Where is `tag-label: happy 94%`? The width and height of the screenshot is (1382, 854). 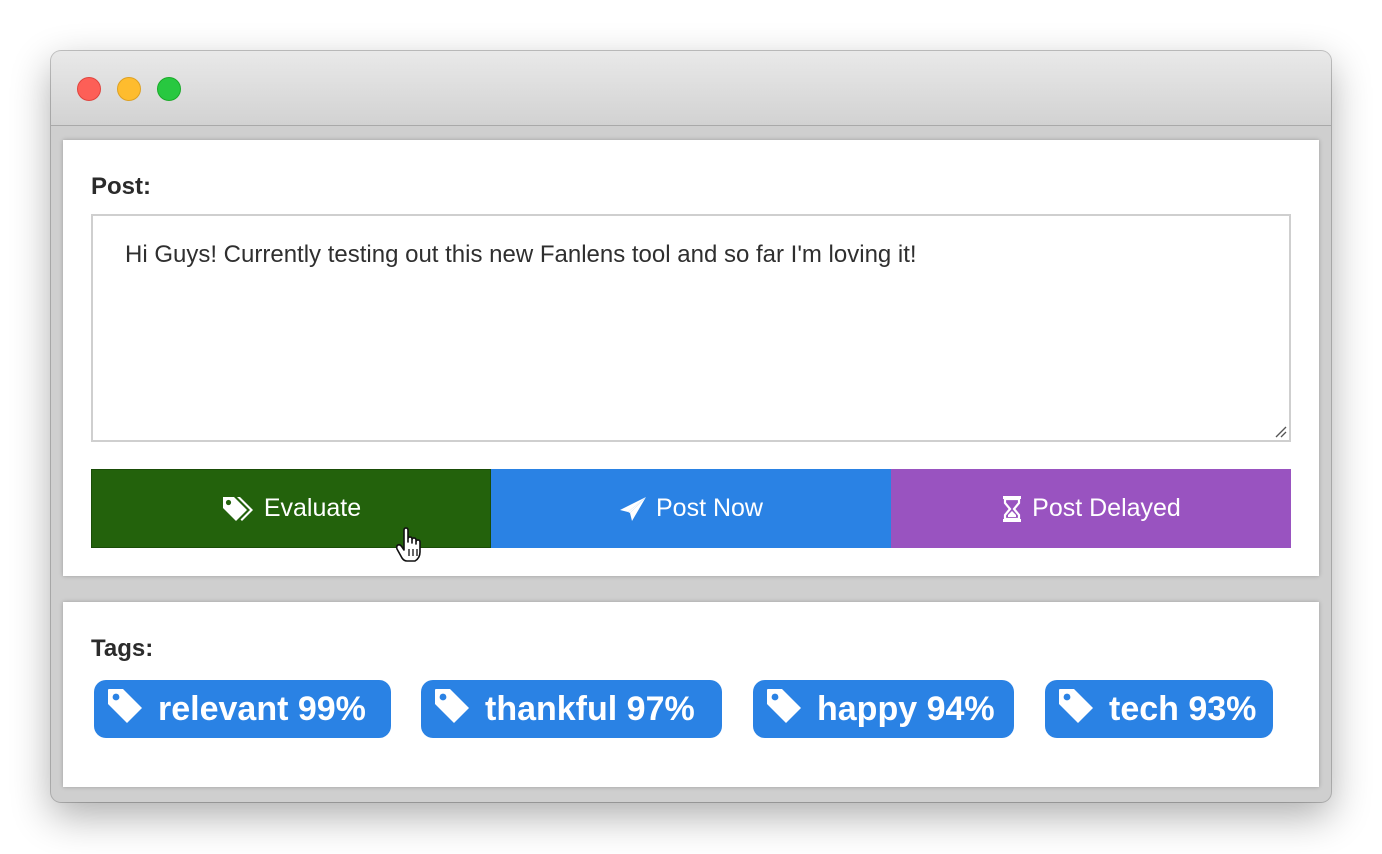 tag-label: happy 94% is located at coordinates (906, 708).